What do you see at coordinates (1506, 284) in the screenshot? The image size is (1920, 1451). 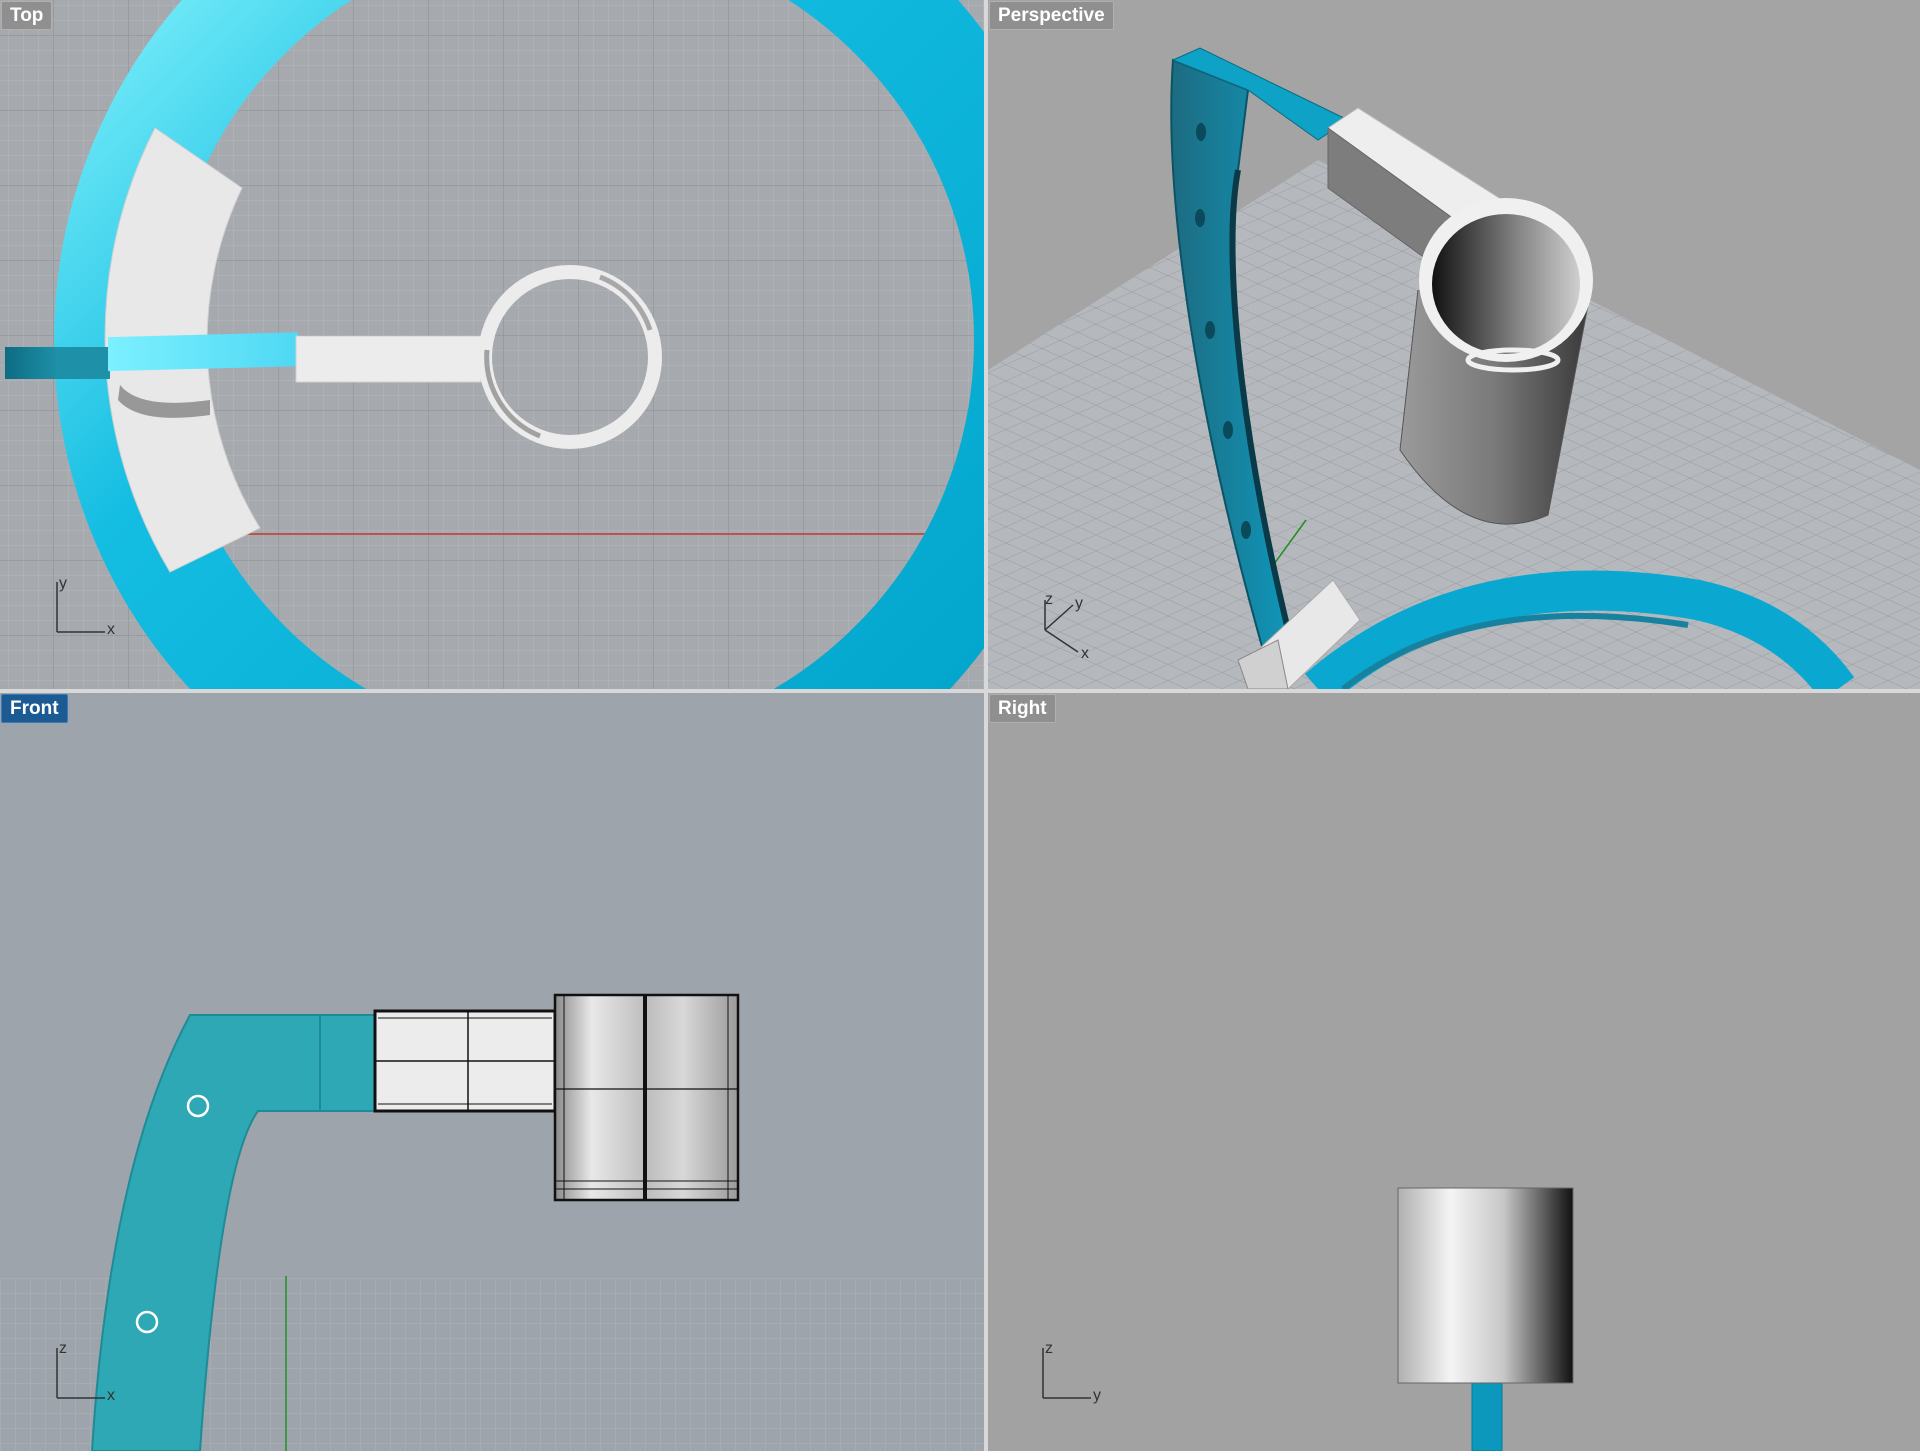 I see `cup-interior` at bounding box center [1506, 284].